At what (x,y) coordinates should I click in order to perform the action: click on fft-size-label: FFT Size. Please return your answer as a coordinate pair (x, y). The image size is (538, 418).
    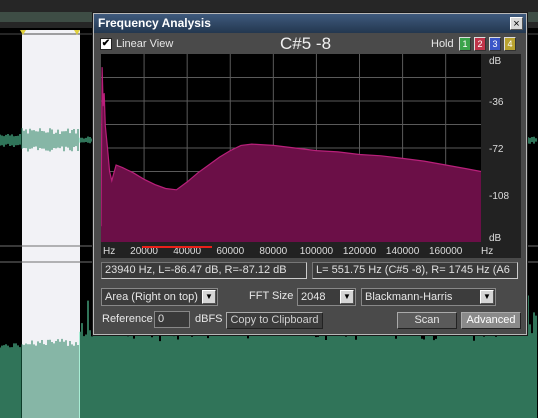
    Looking at the image, I should click on (271, 296).